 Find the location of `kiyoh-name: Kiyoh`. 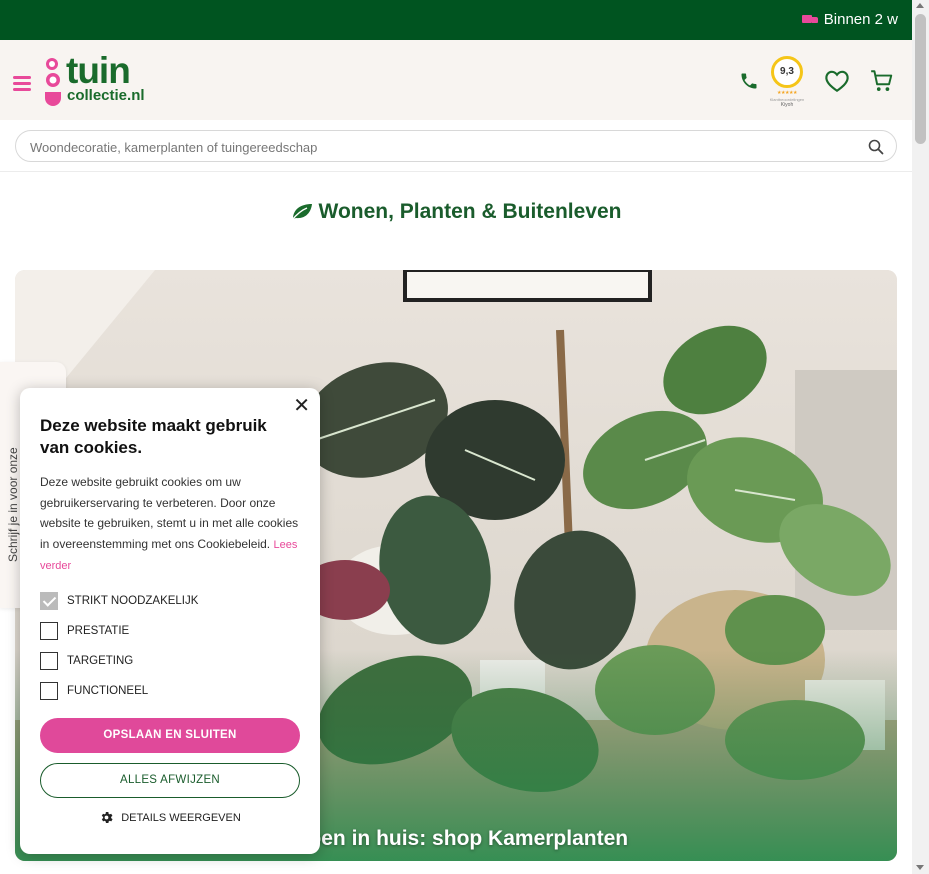

kiyoh-name: Kiyoh is located at coordinates (787, 105).